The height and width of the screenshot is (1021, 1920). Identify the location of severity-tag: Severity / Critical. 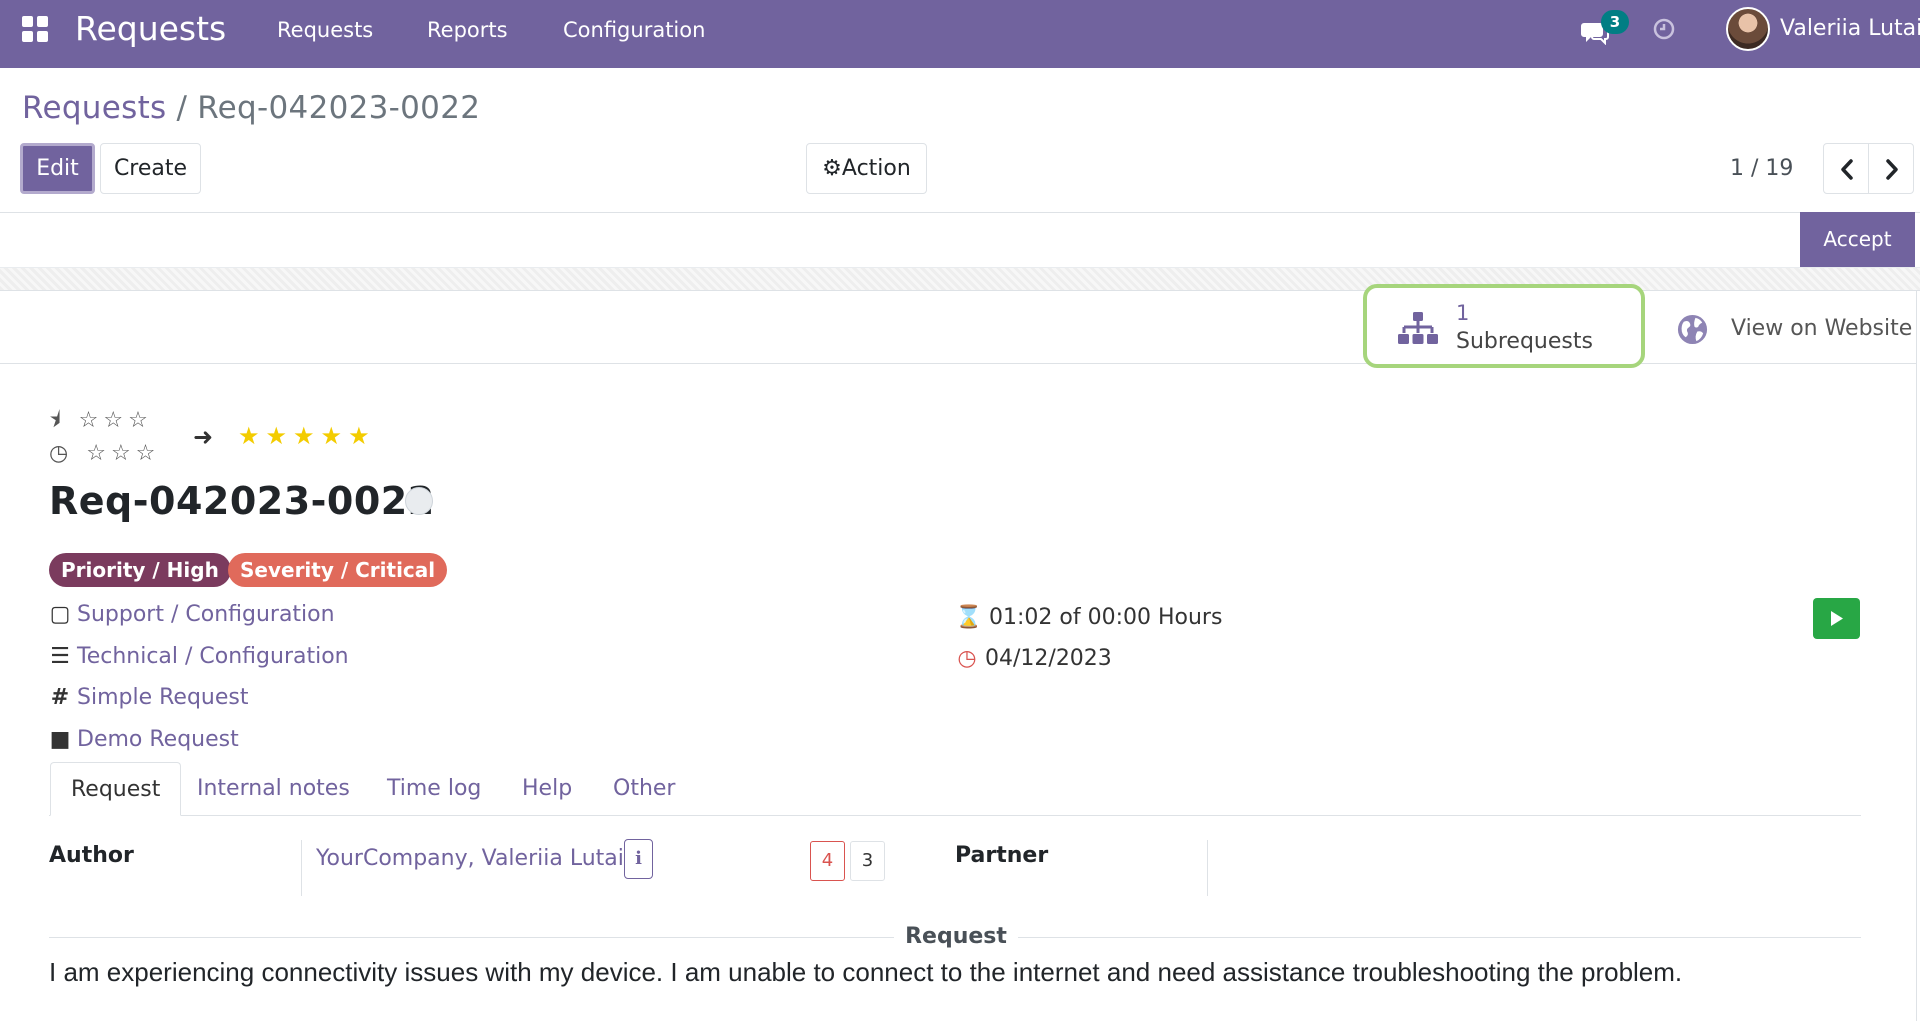
(338, 570).